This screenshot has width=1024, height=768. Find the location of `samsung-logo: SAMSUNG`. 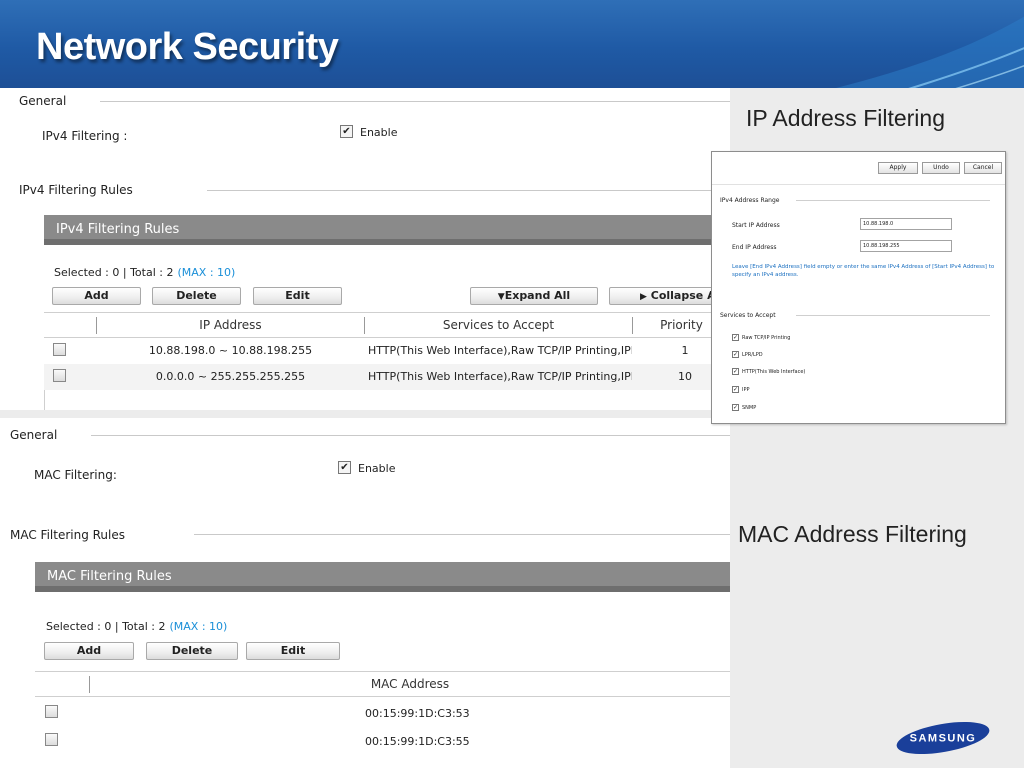

samsung-logo: SAMSUNG is located at coordinates (943, 738).